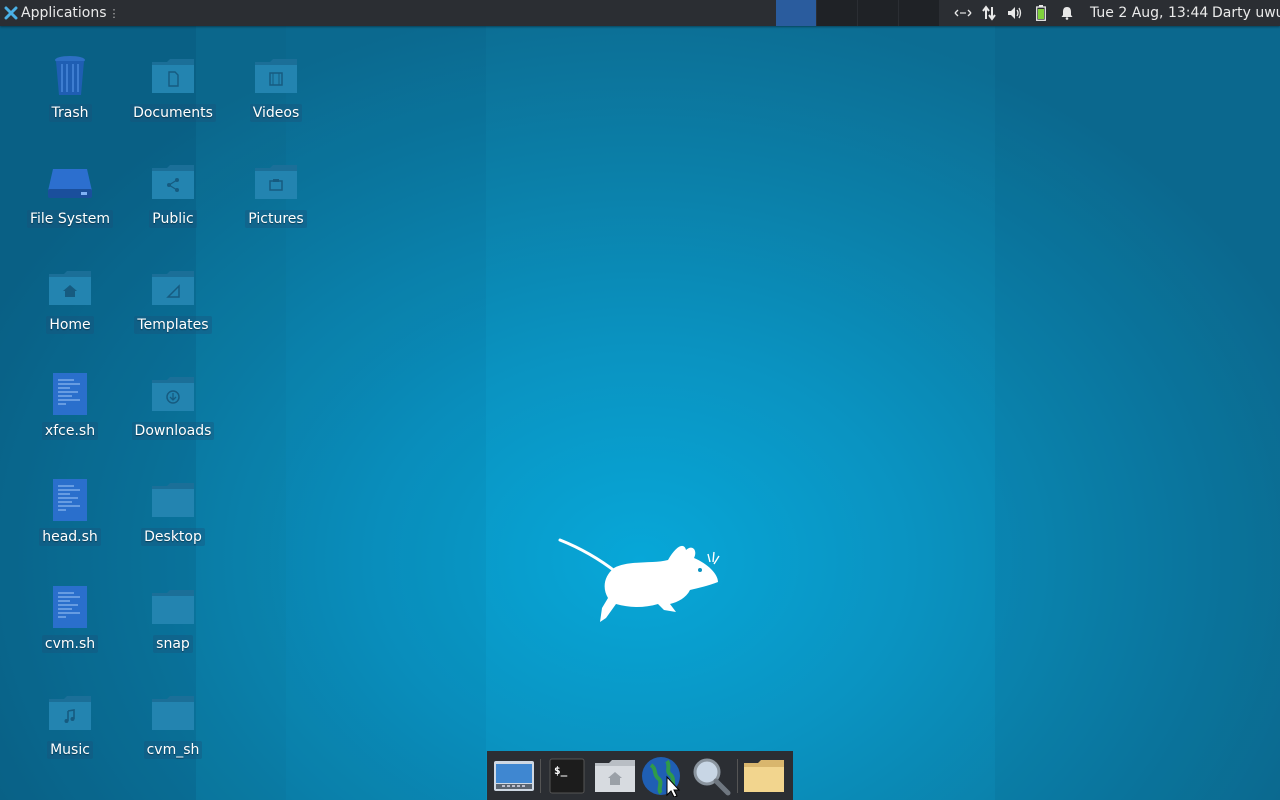  I want to click on show-desktop-icon, so click(514, 775).